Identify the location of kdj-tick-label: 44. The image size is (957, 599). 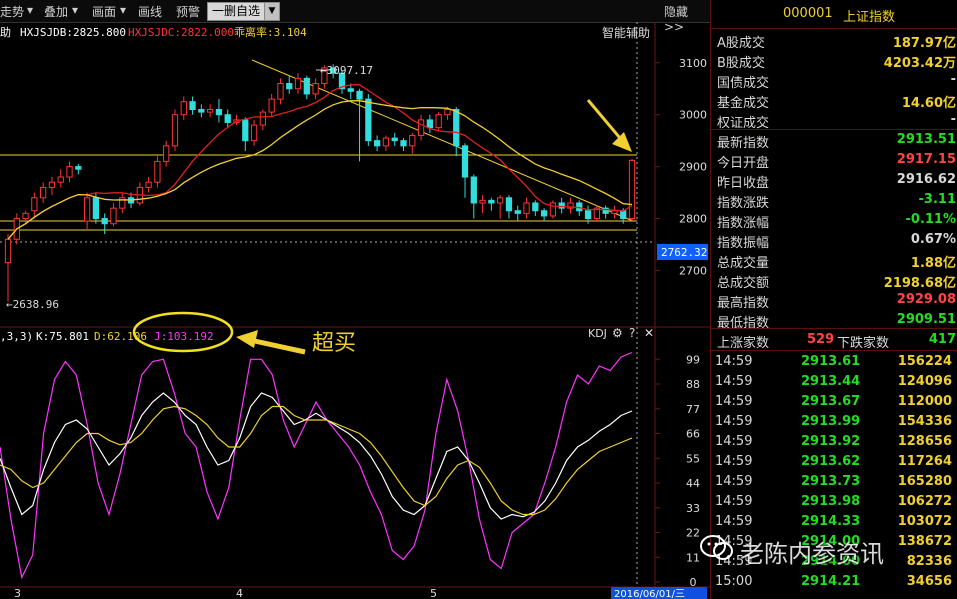
(693, 483).